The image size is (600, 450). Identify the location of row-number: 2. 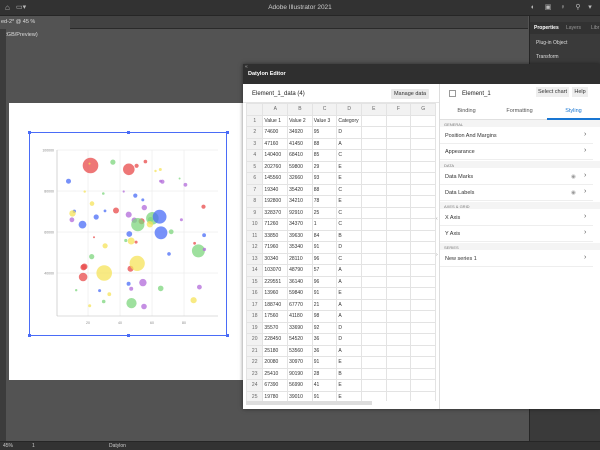
(255, 132).